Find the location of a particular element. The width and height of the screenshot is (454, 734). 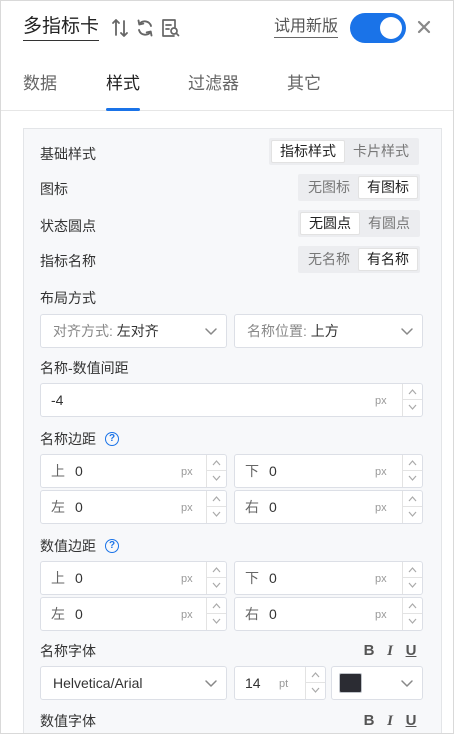

new-version-toggle is located at coordinates (378, 28).